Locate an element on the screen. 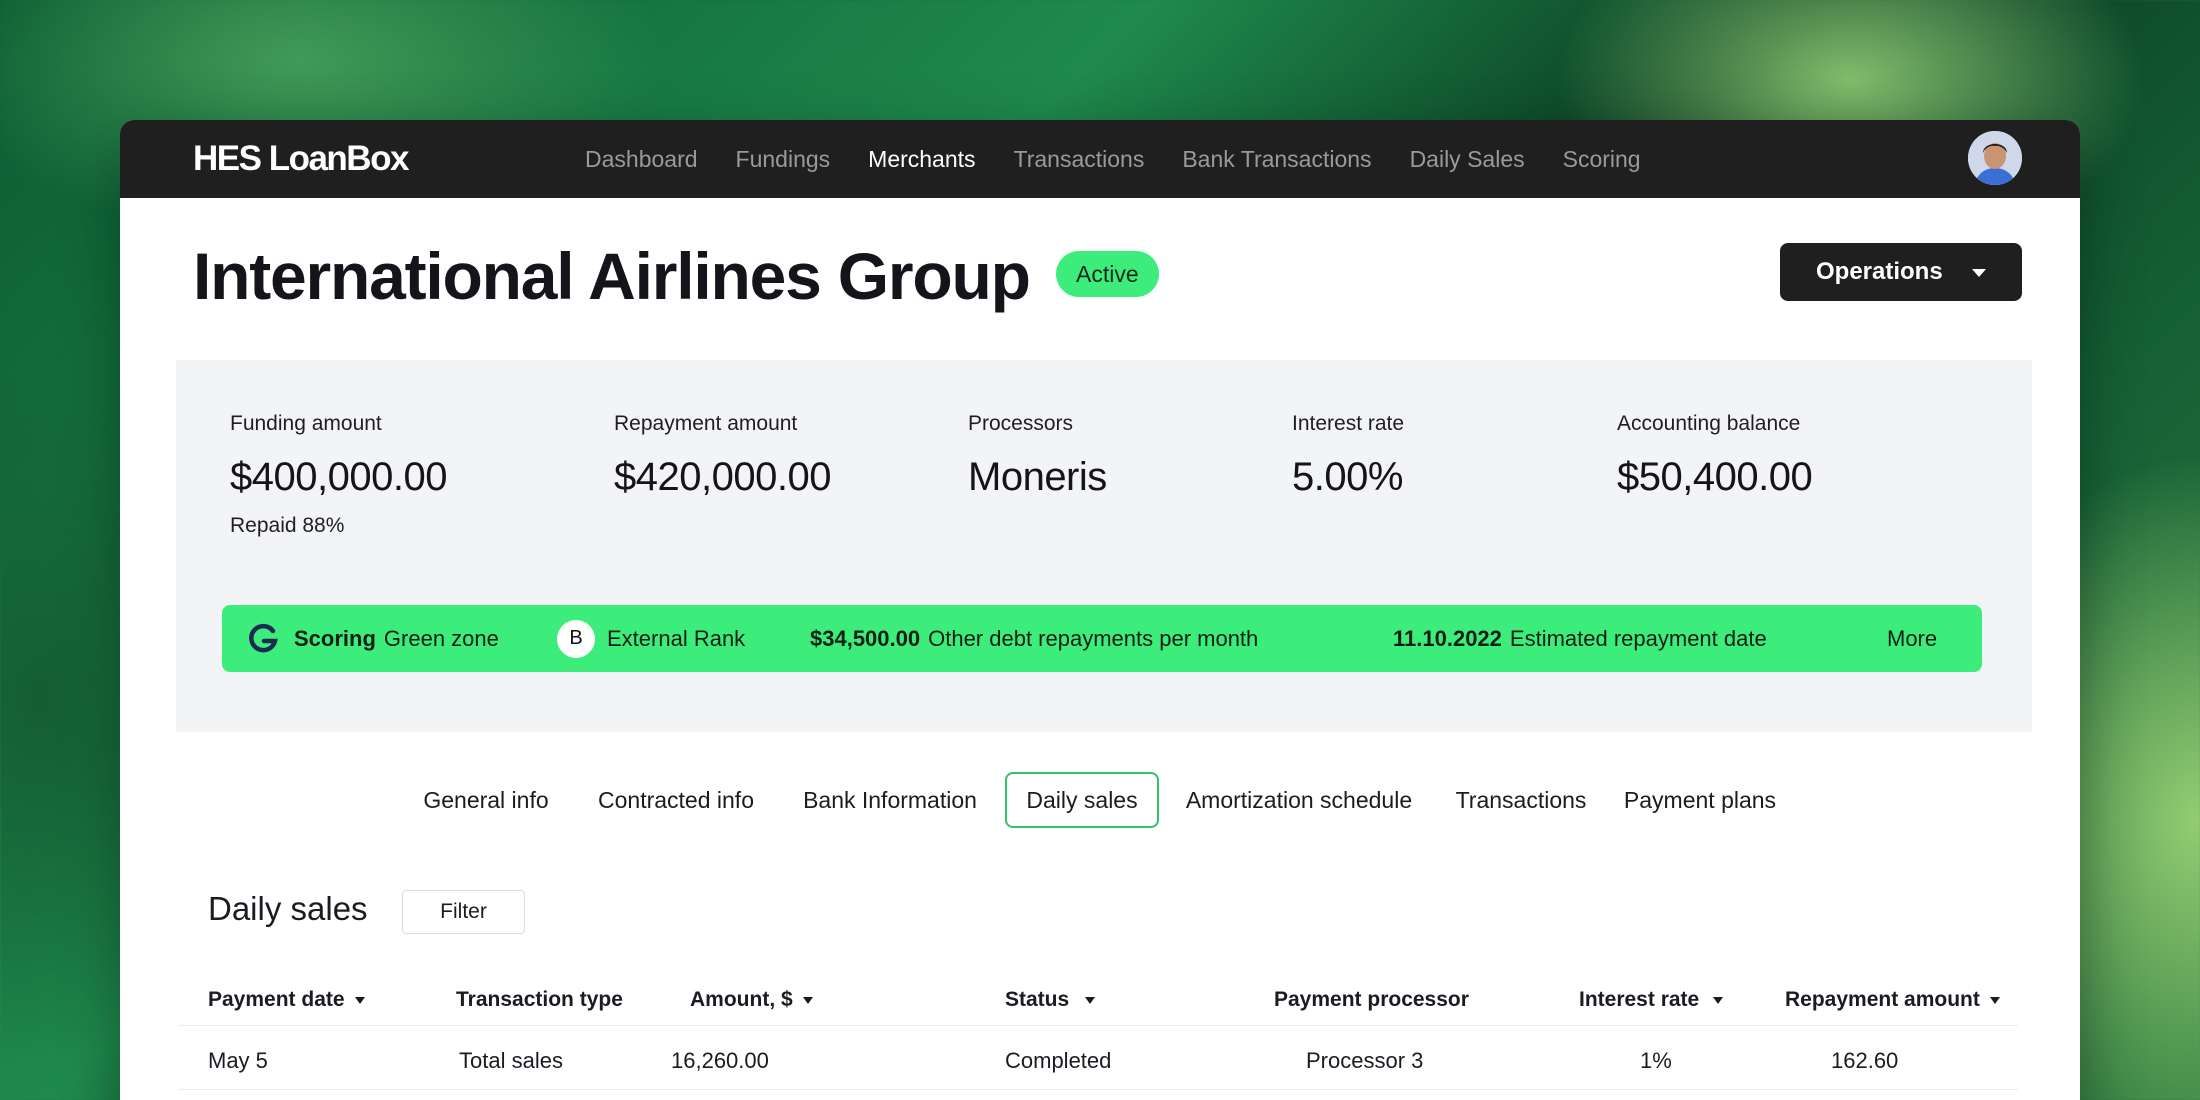 The width and height of the screenshot is (2200, 1100). column-header-repayment-amount: Repayment amount is located at coordinates (1892, 1000).